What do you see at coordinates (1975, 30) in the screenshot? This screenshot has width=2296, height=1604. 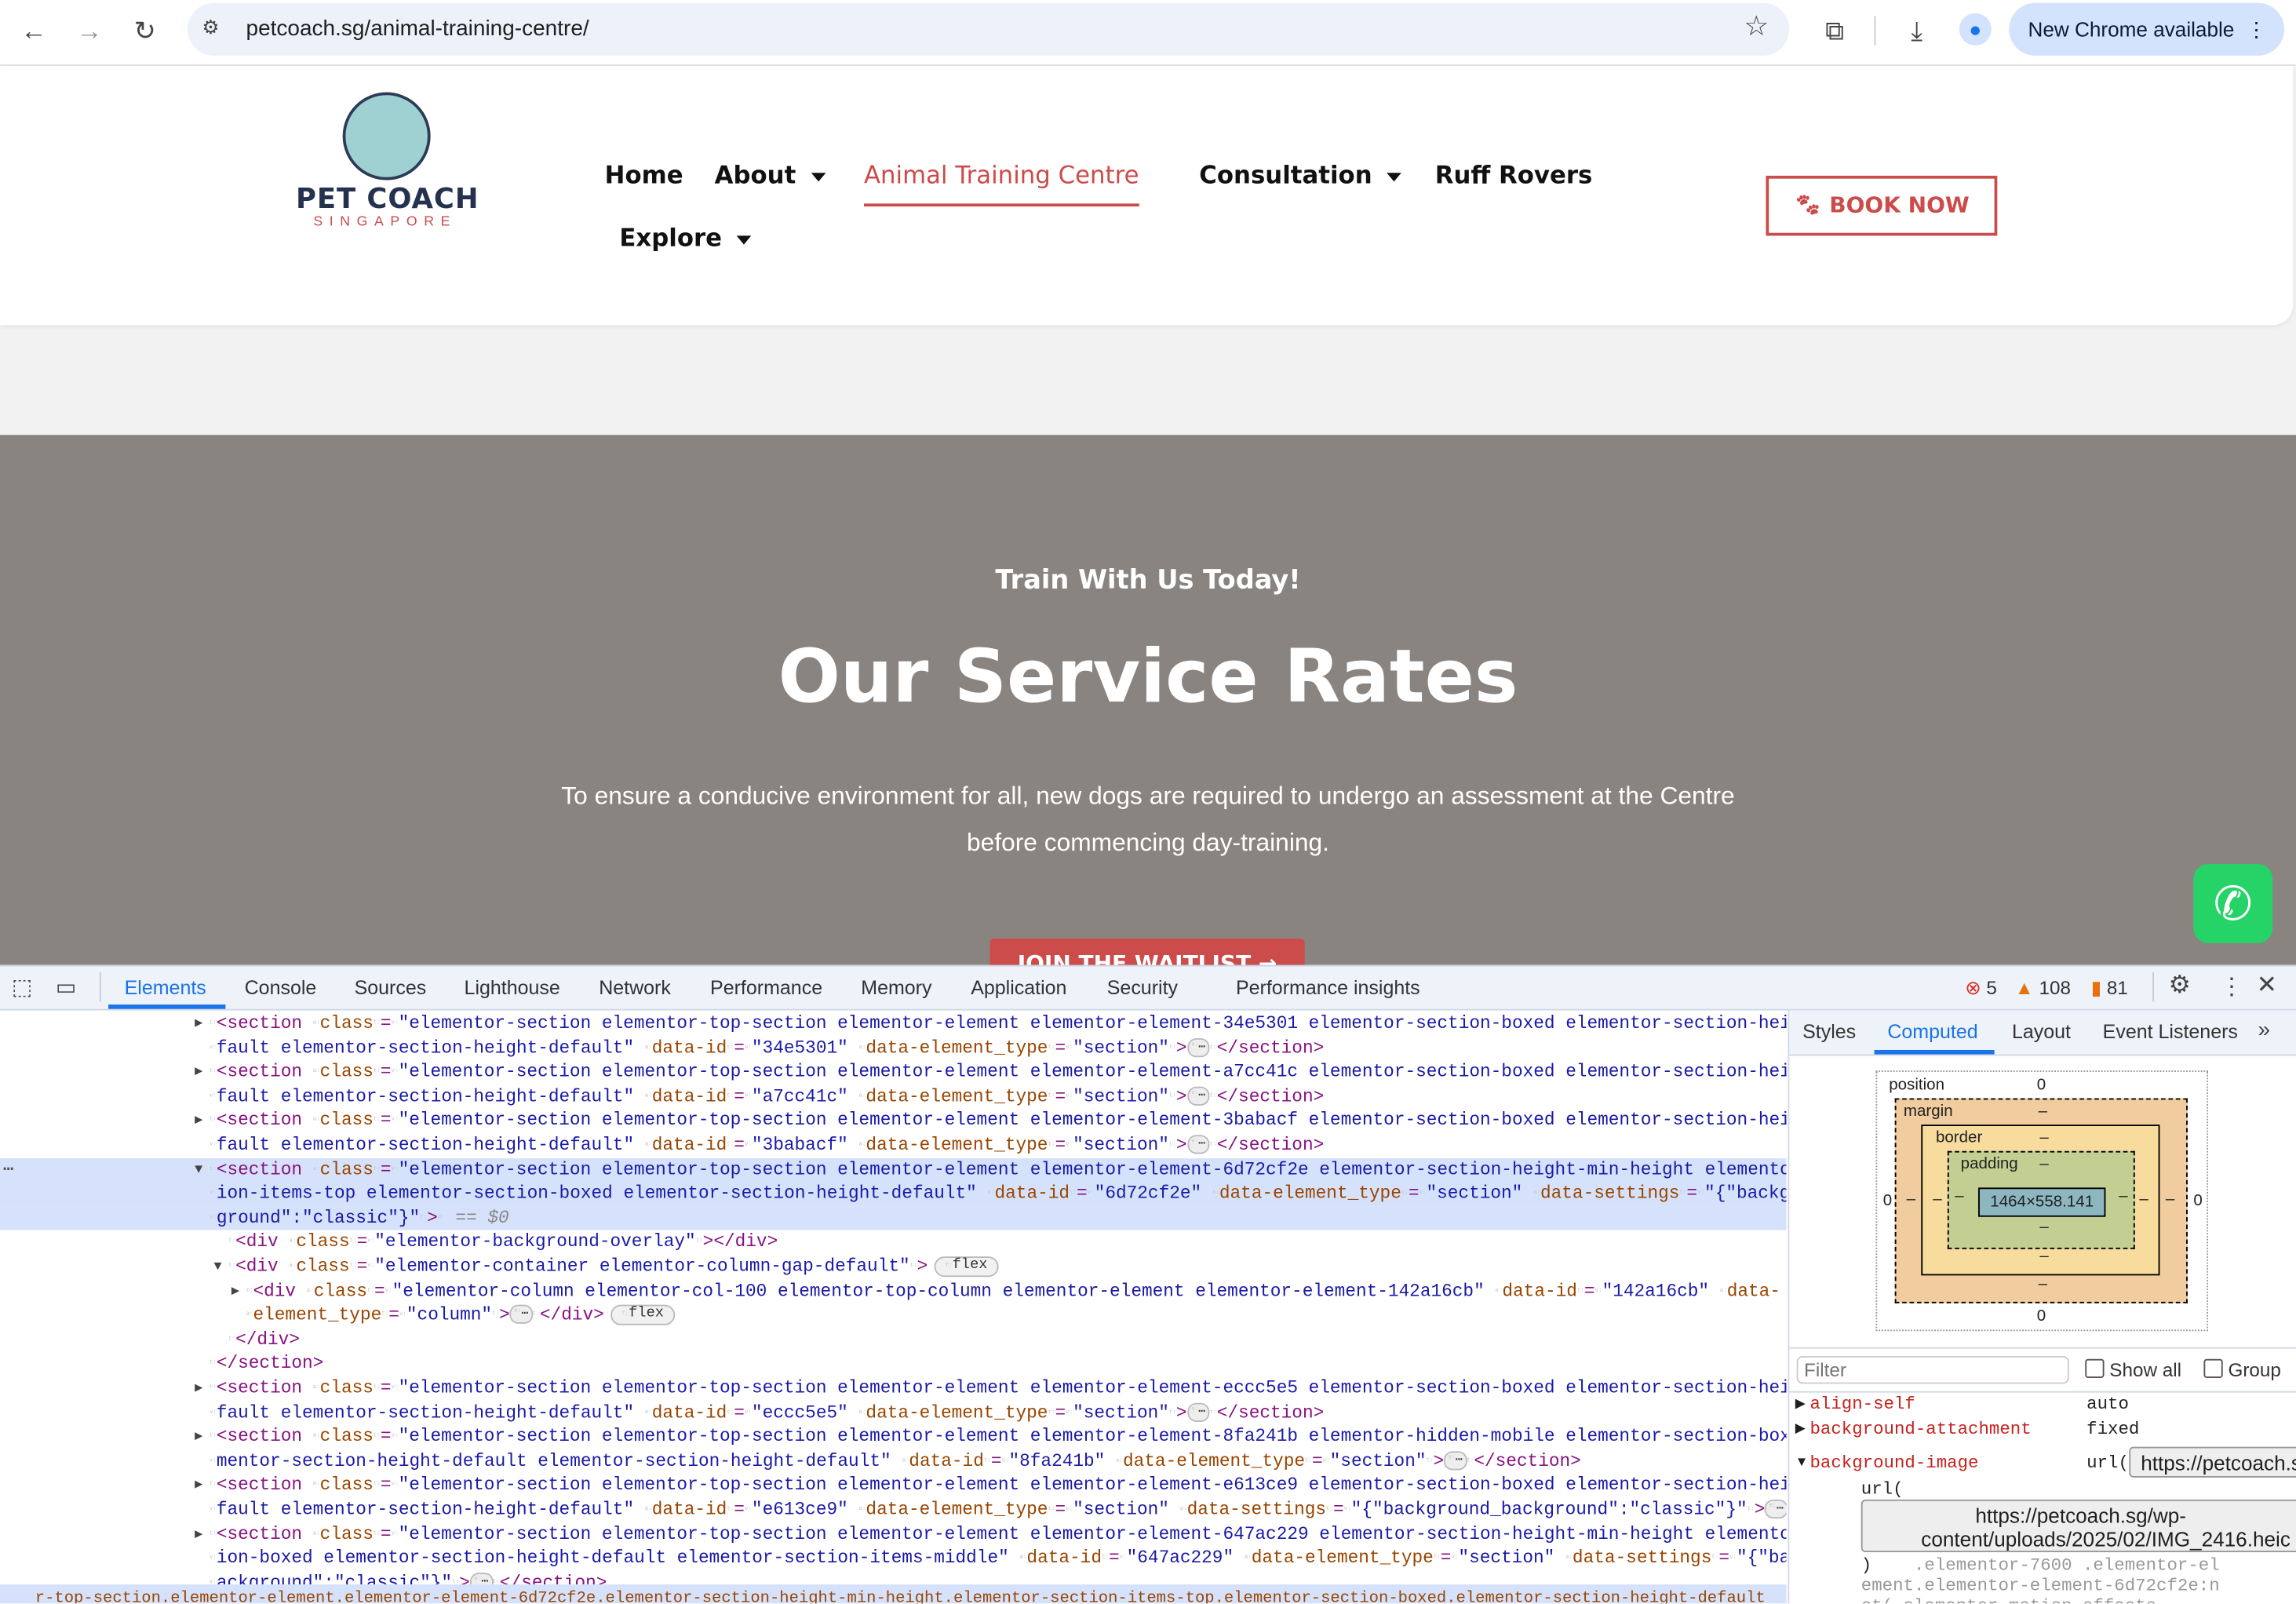 I see `profile-avatar-icon: ●` at bounding box center [1975, 30].